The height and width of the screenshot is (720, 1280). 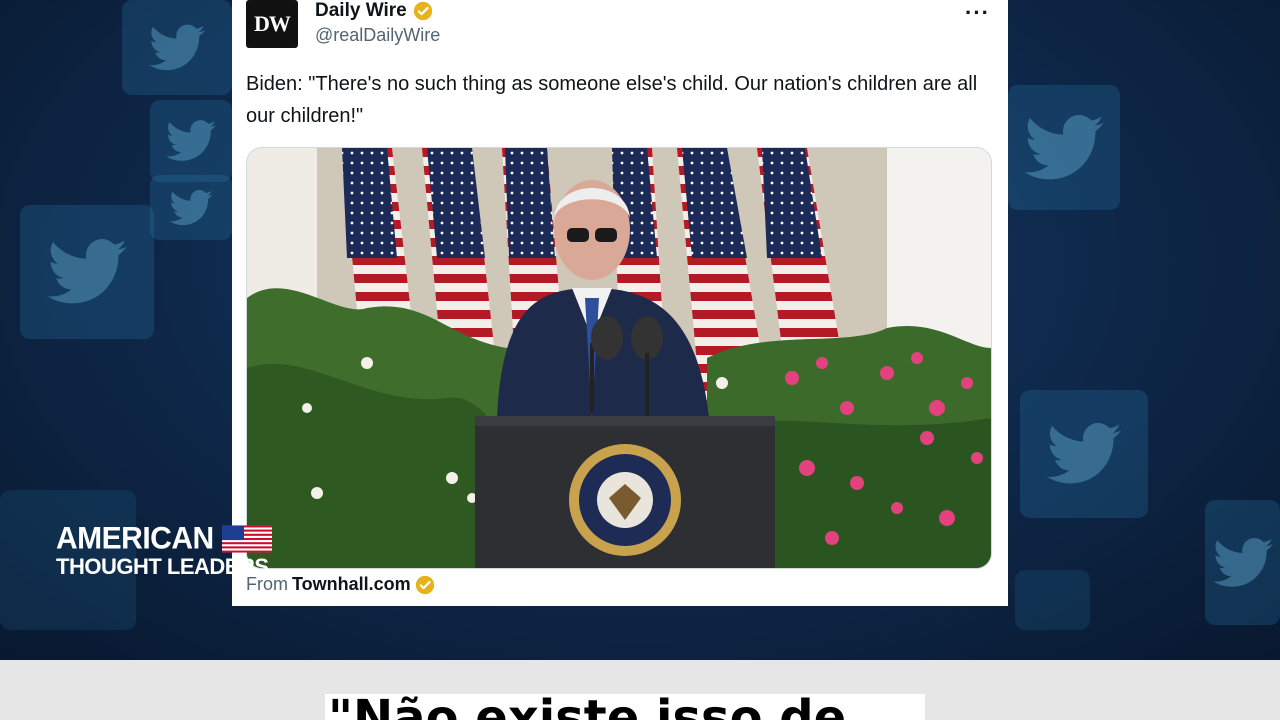 What do you see at coordinates (977, 13) in the screenshot?
I see `more-options-icon: ···` at bounding box center [977, 13].